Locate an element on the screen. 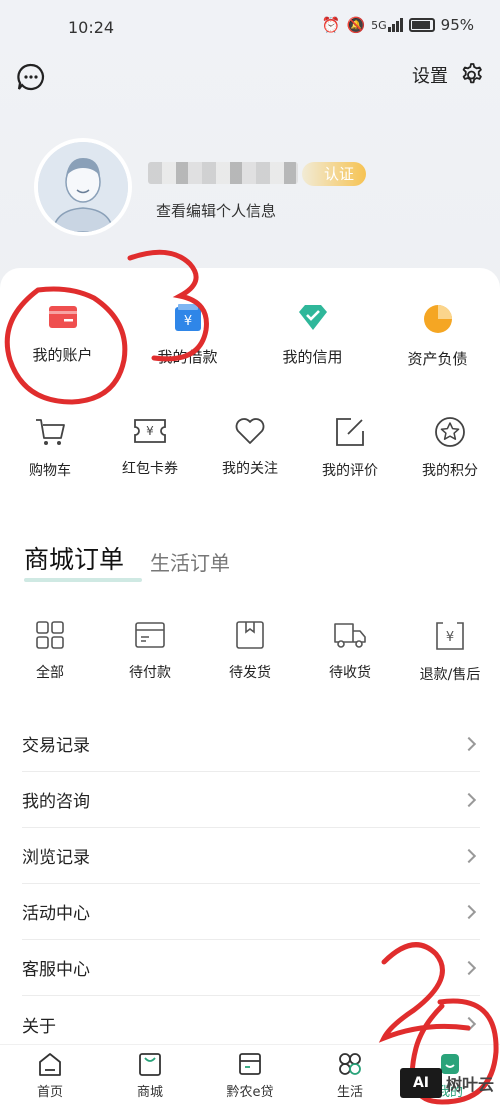 The height and width of the screenshot is (1106, 500). my-account-item: 我的账户 is located at coordinates (62, 336).